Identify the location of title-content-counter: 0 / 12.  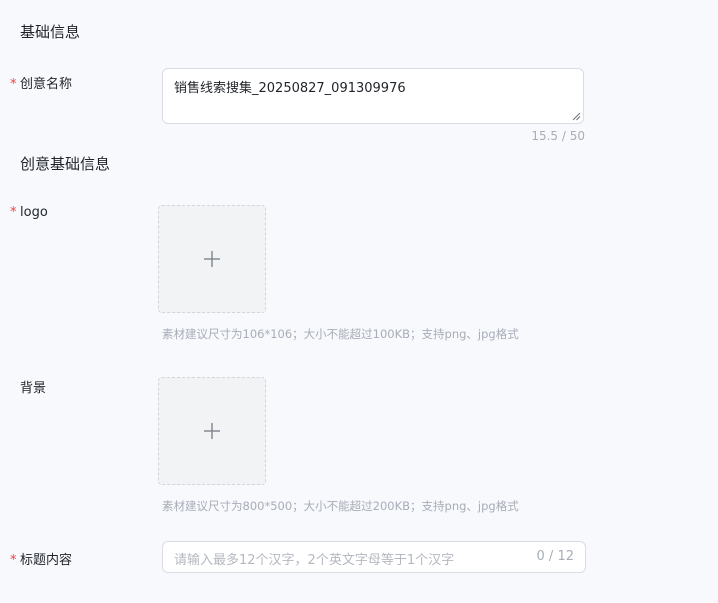
(555, 556).